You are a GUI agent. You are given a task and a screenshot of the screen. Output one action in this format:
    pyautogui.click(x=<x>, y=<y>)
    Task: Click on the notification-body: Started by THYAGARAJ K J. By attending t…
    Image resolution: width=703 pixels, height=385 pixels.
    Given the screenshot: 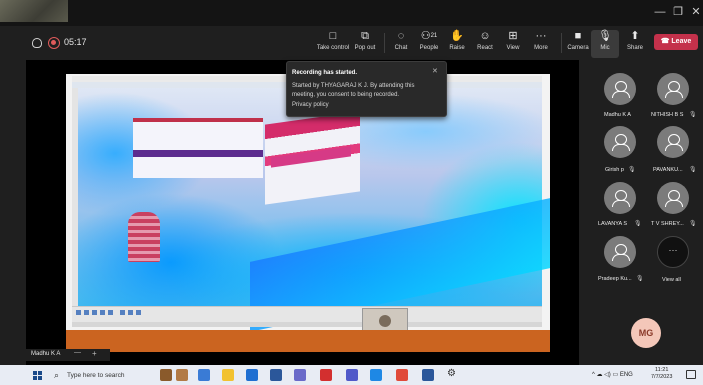 What is the action you would take?
    pyautogui.click(x=353, y=90)
    